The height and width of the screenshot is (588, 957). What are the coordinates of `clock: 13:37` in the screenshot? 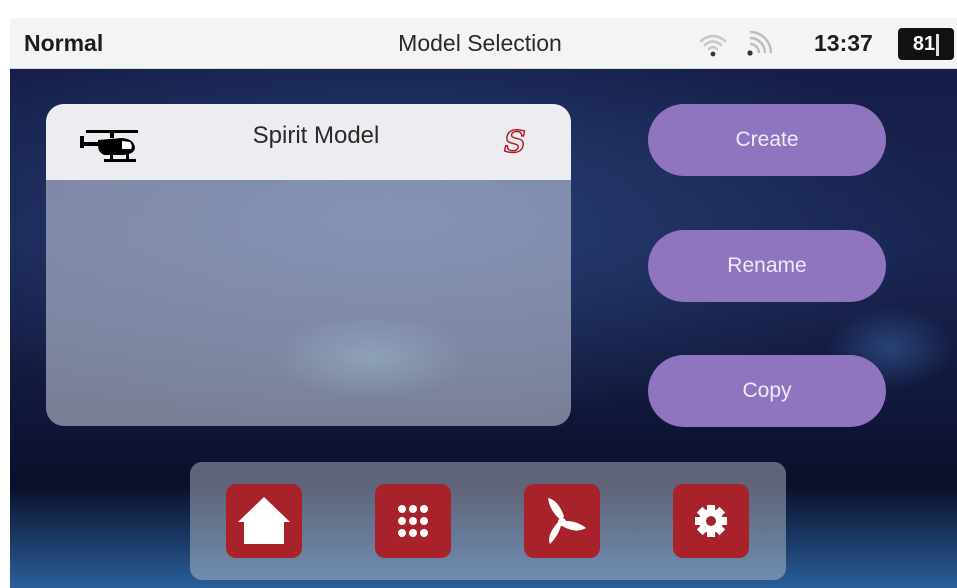 It's located at (843, 43).